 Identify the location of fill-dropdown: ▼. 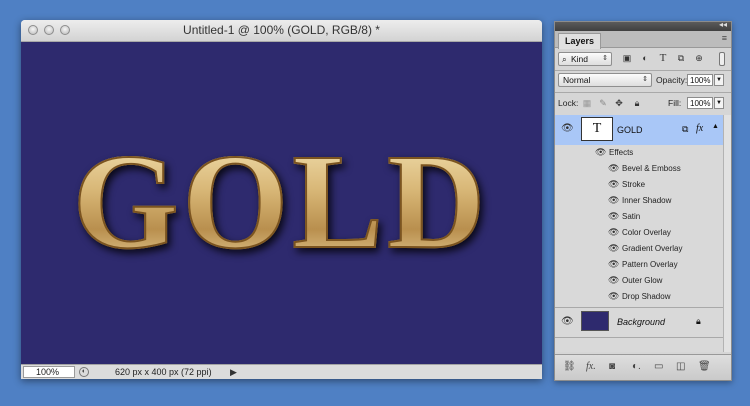
(719, 103).